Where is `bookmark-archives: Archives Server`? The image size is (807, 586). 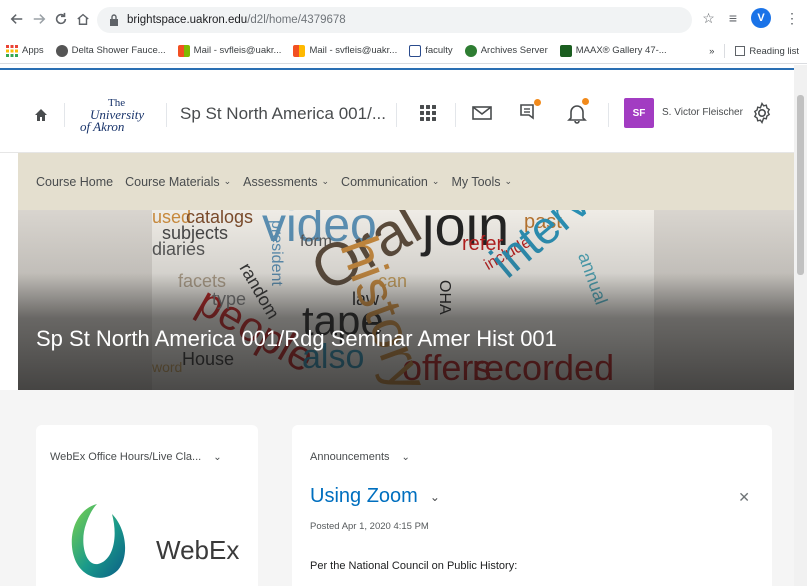
bookmark-archives: Archives Server is located at coordinates (506, 50).